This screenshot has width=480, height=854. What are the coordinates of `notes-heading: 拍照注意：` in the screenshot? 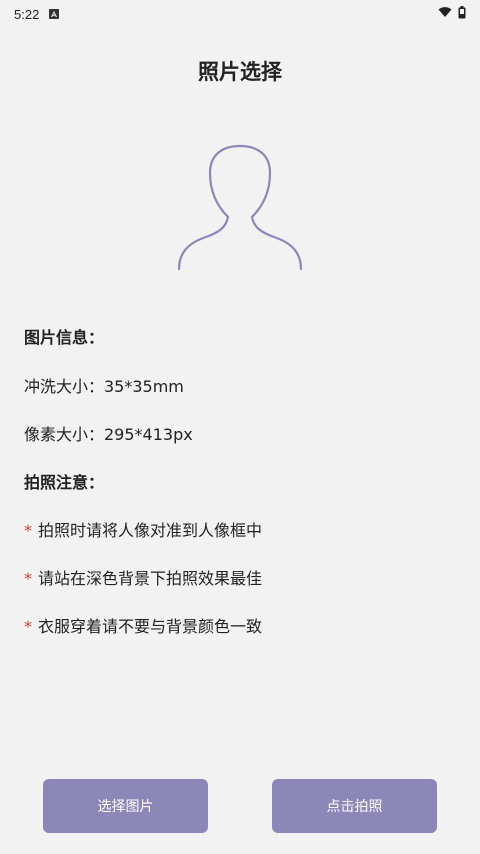 It's located at (64, 482).